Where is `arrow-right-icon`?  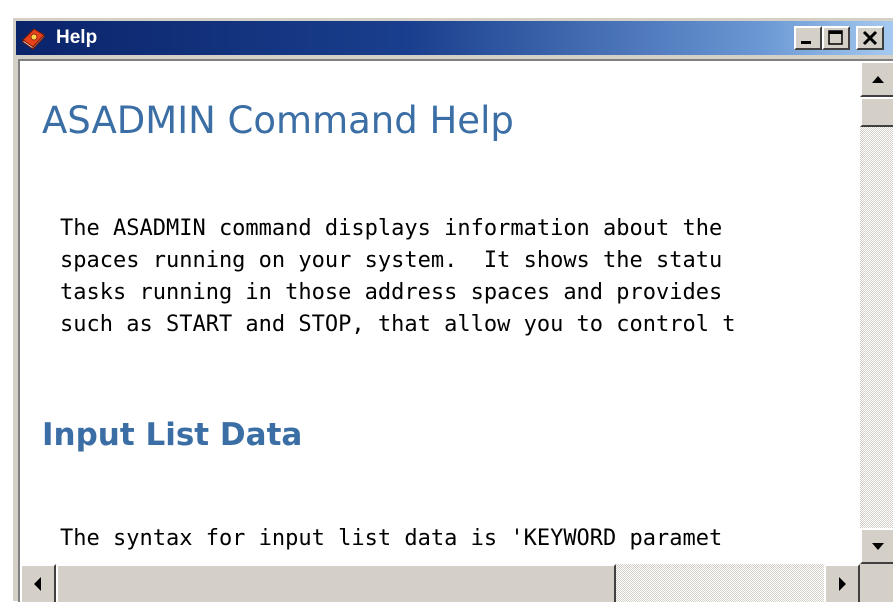
arrow-right-icon is located at coordinates (842, 584).